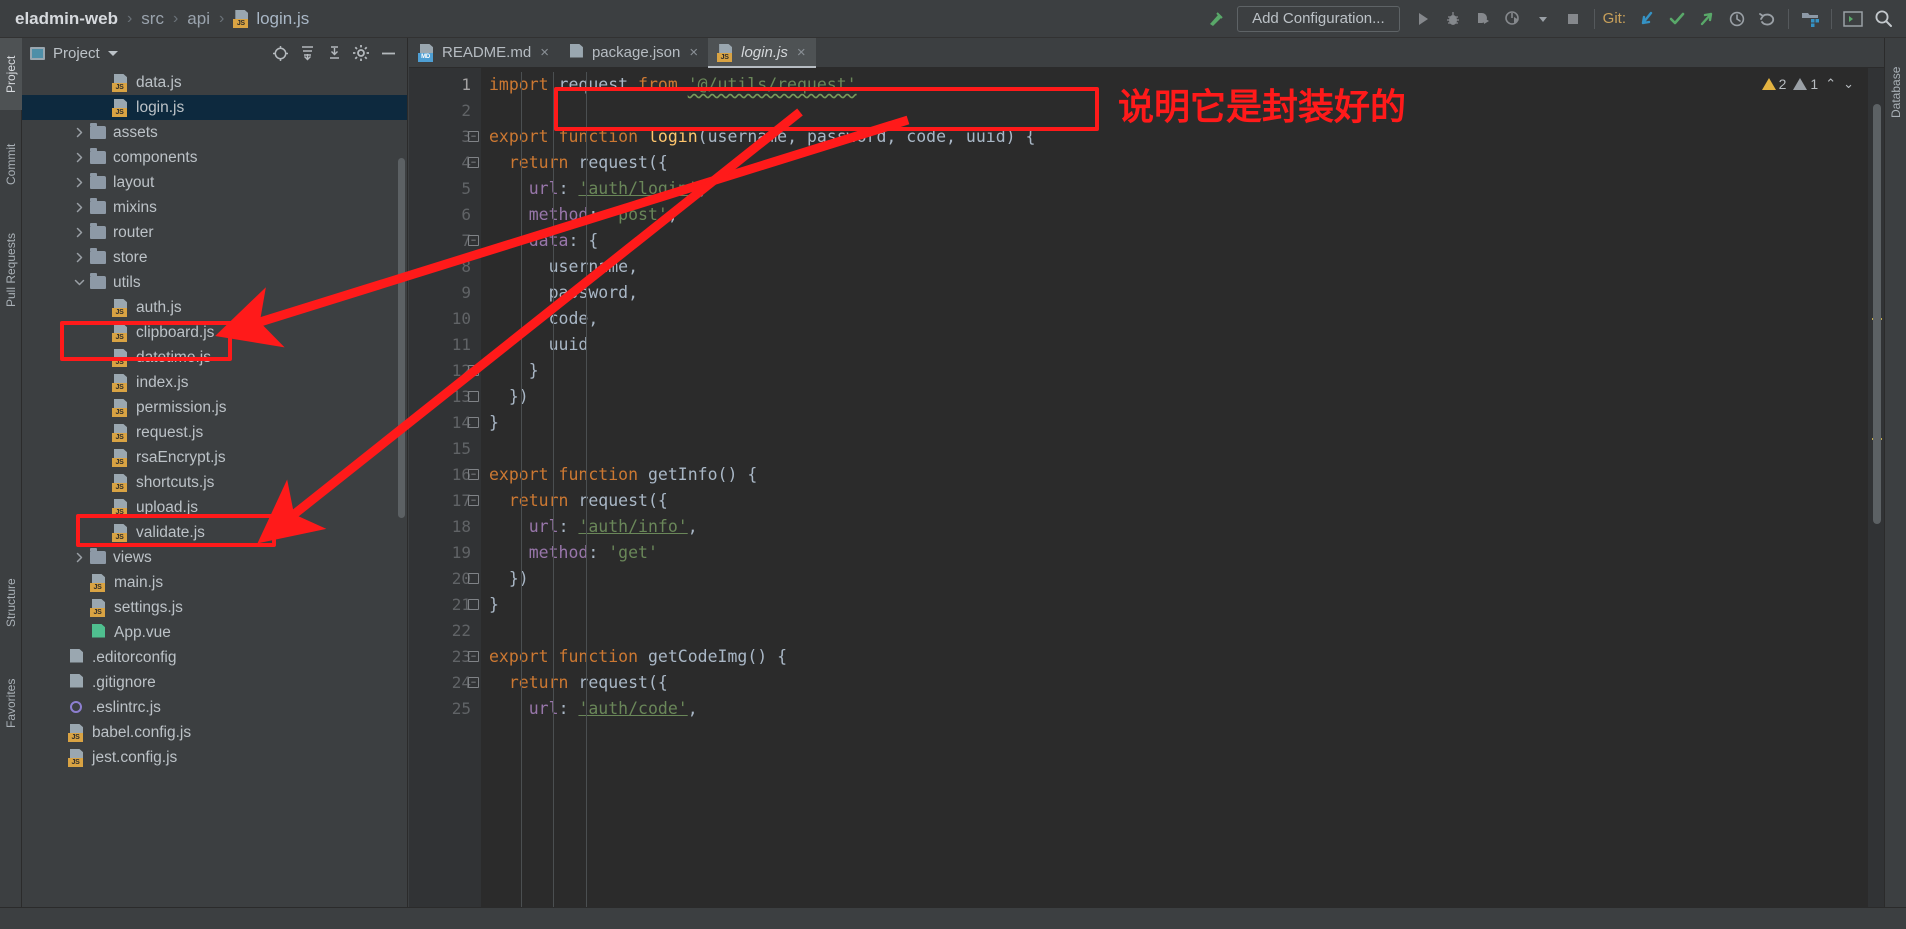 This screenshot has height=929, width=1906. Describe the element at coordinates (214, 682) in the screenshot. I see `tree-item-gitignore: .gitignore` at that location.